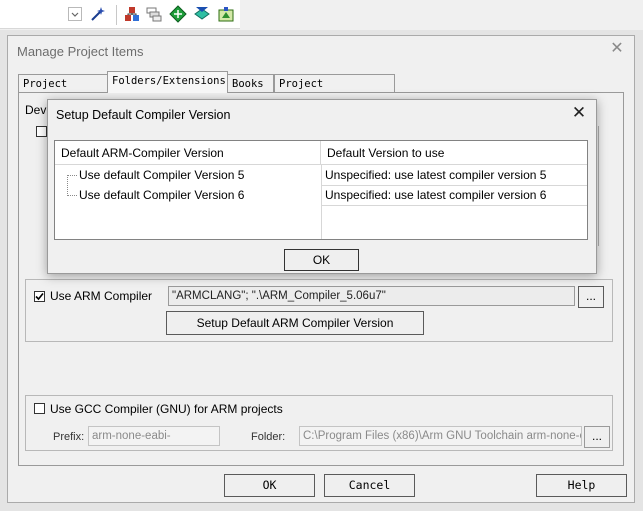 Image resolution: width=643 pixels, height=511 pixels. Describe the element at coordinates (250, 83) in the screenshot. I see `tab-books: Books` at that location.